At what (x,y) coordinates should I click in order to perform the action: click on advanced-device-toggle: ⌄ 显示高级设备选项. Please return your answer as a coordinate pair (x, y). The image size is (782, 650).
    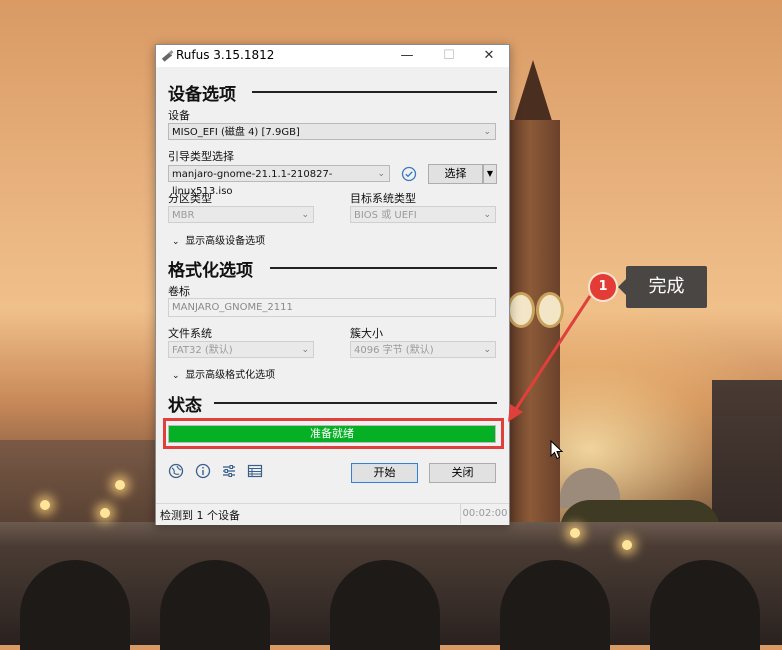
    Looking at the image, I should click on (218, 239).